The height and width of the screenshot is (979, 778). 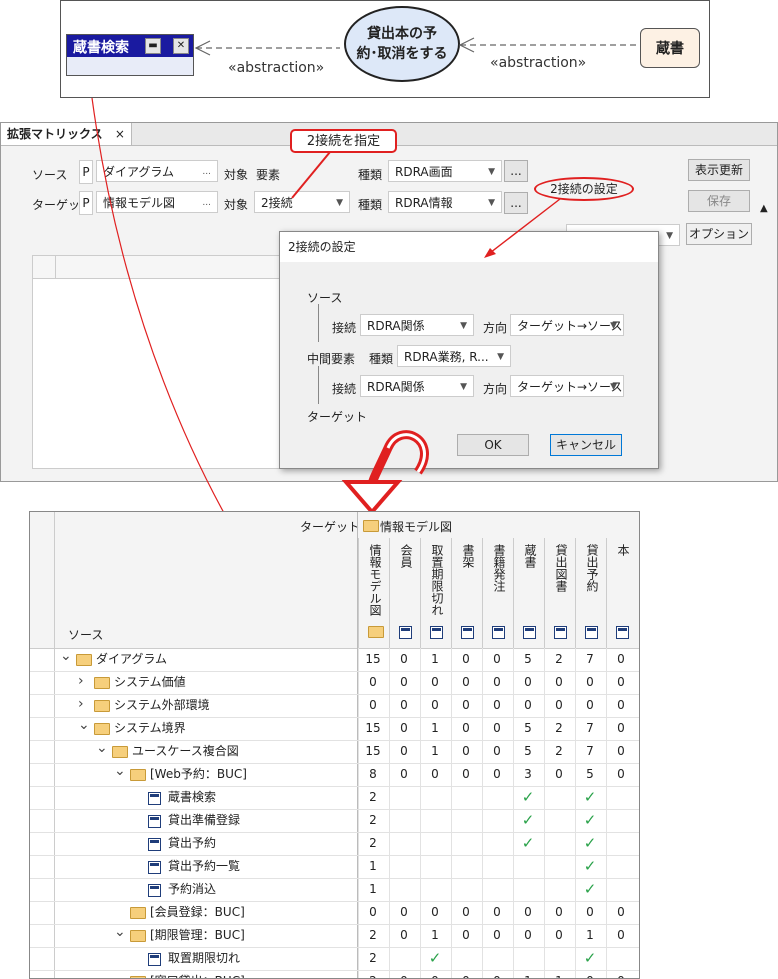 I want to click on table-row: ⌄ ユースケース複合図 15 0 1 0 0 5 2 7 0, so click(x=334, y=752).